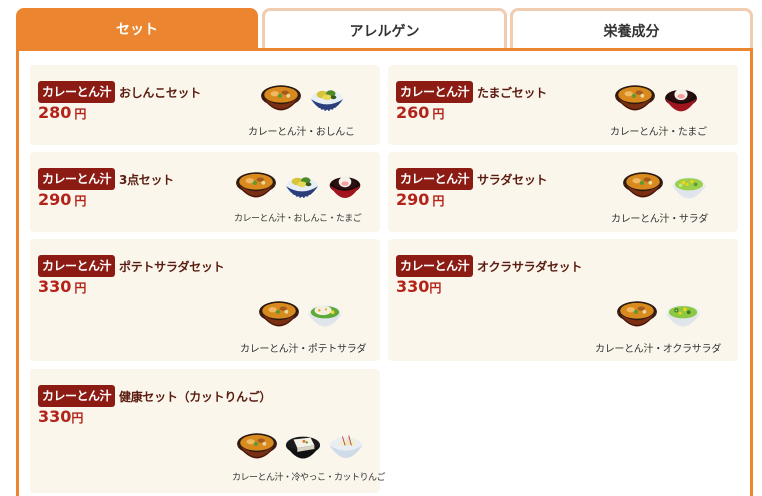 The width and height of the screenshot is (762, 496). I want to click on salad-bowl-icon, so click(689, 189).